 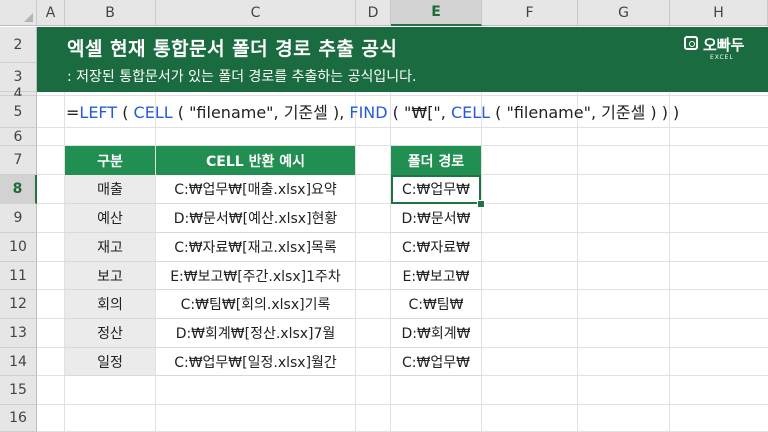 I want to click on formula-part: ( "filename", 기준셀 ) ) ), so click(x=585, y=112).